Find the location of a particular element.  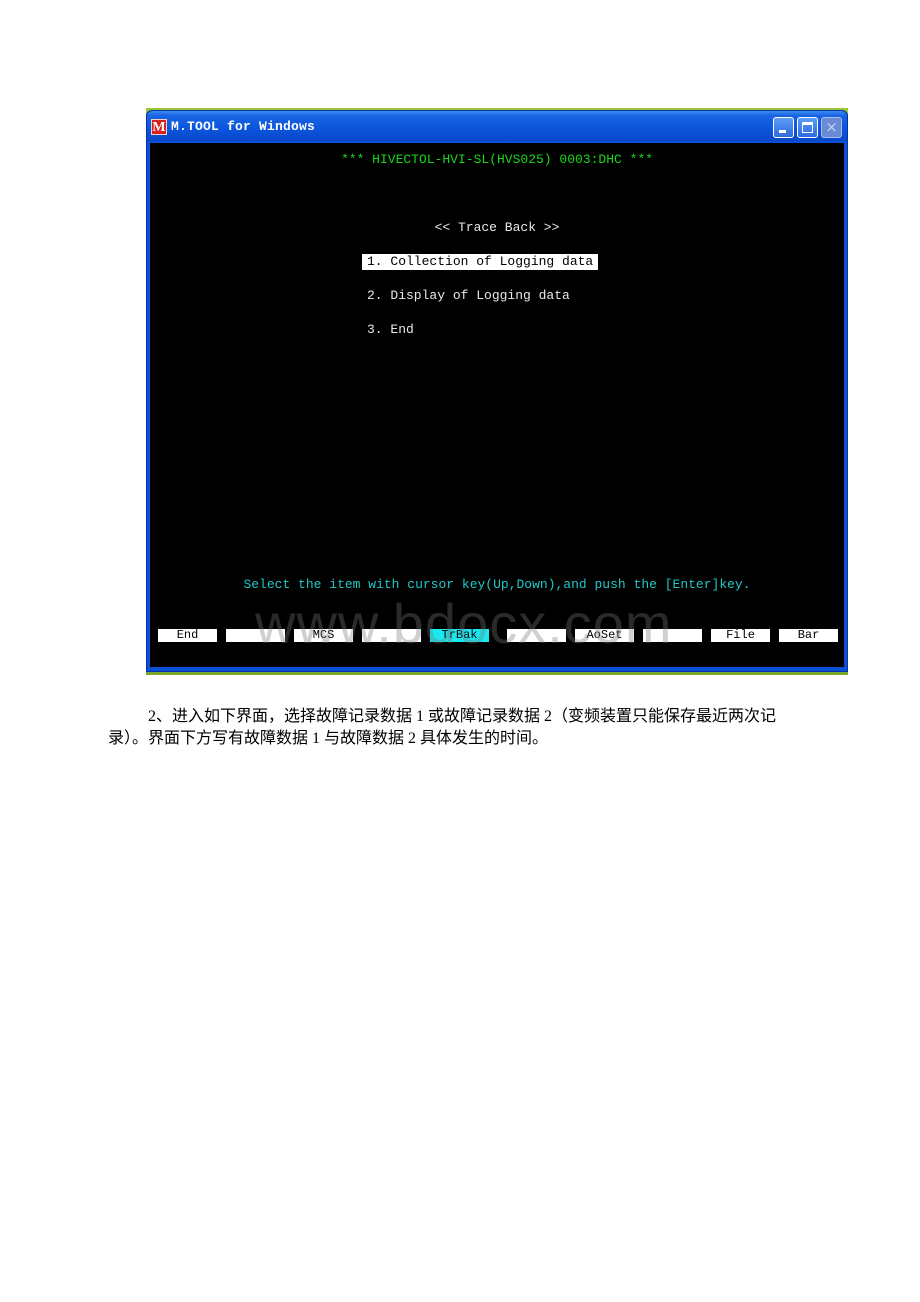

title-bar: M M.TOOL for Windows × is located at coordinates (497, 126).